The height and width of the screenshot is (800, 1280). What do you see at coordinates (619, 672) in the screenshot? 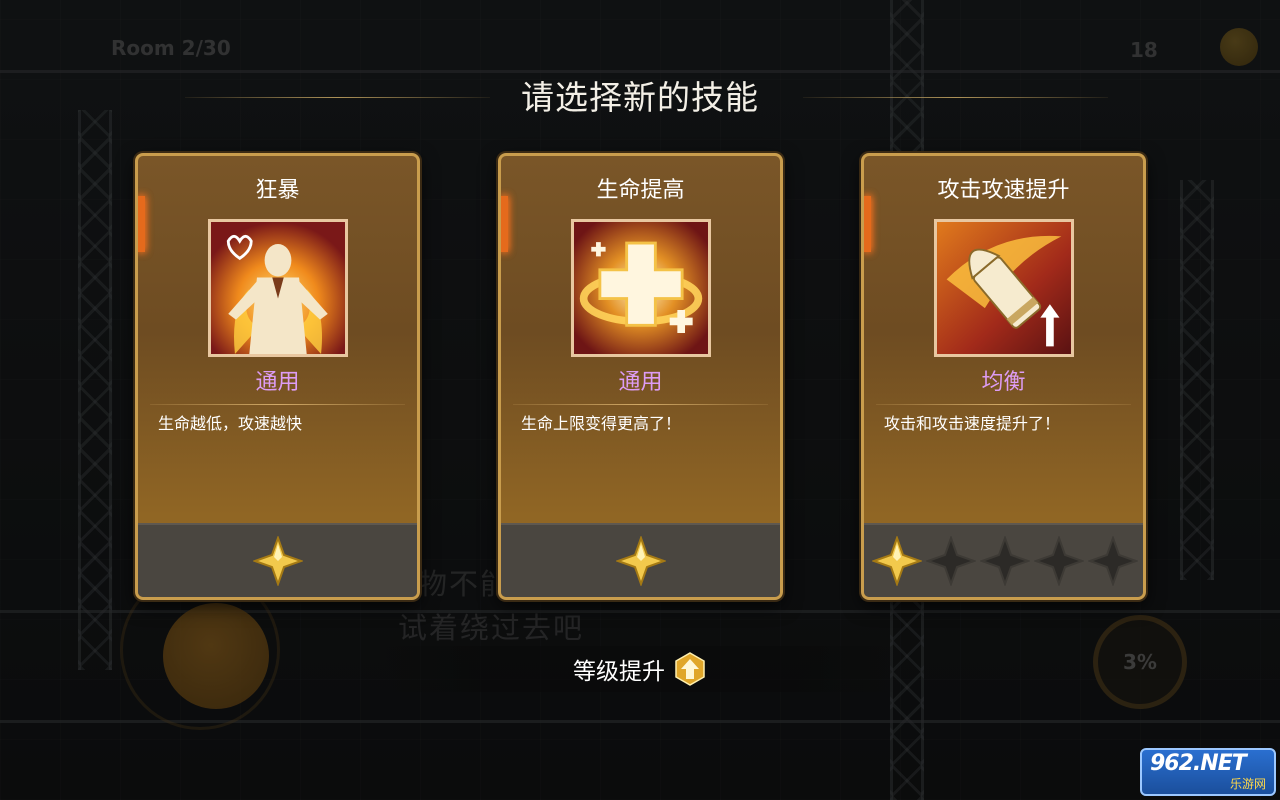
I see `level-up-label: 等级提升` at bounding box center [619, 672].